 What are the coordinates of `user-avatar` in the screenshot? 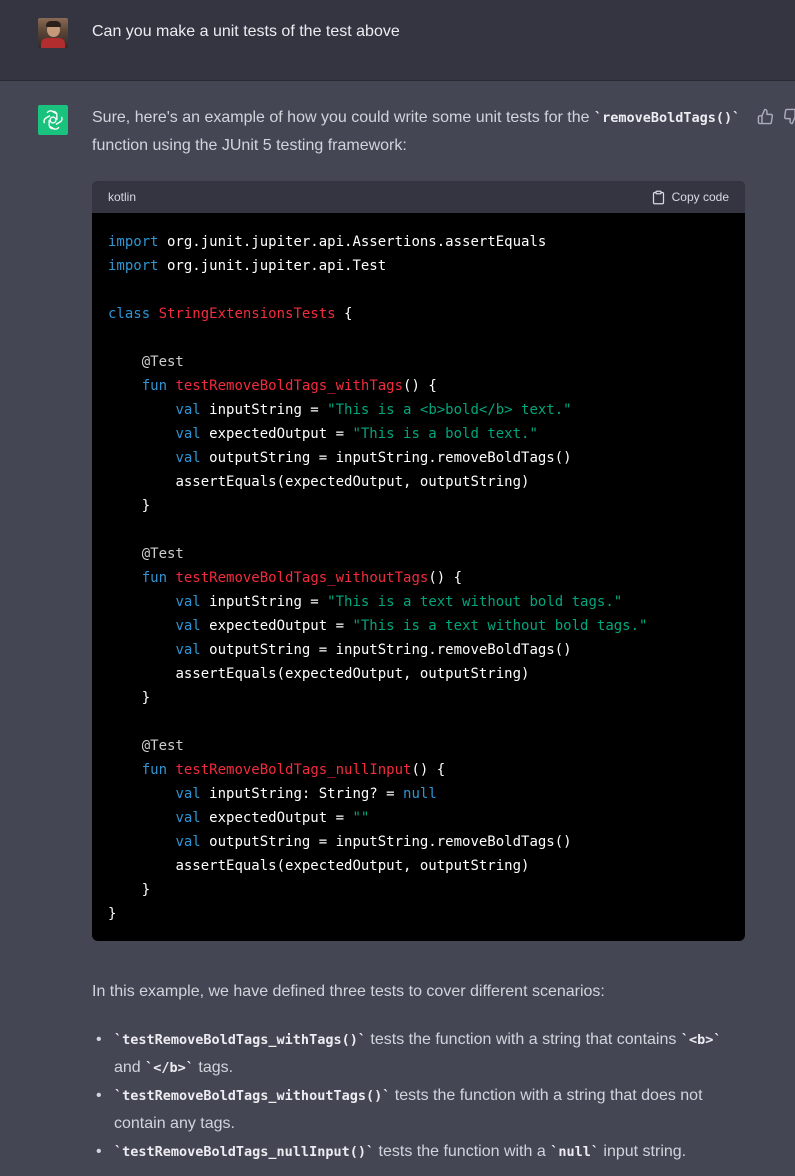 It's located at (53, 33).